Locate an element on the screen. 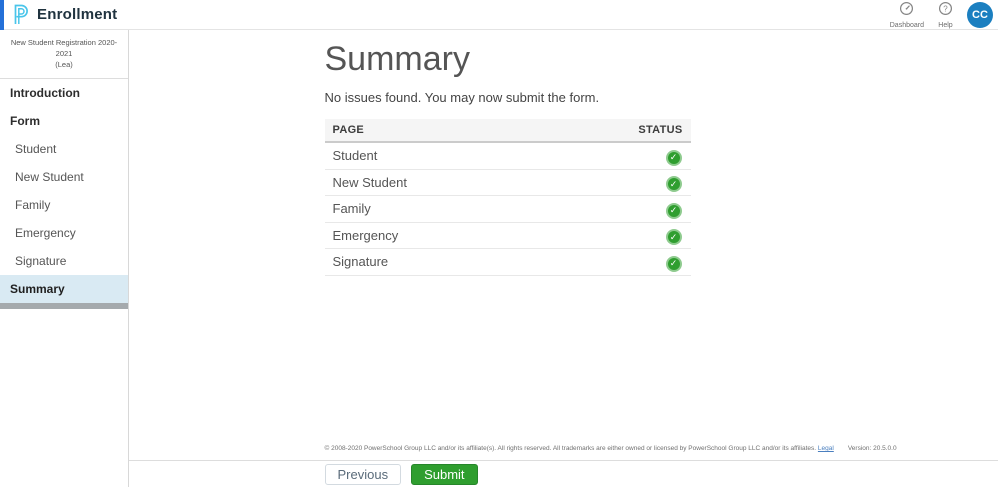 The image size is (998, 488). table-row: Family ✓ is located at coordinates (507, 209).